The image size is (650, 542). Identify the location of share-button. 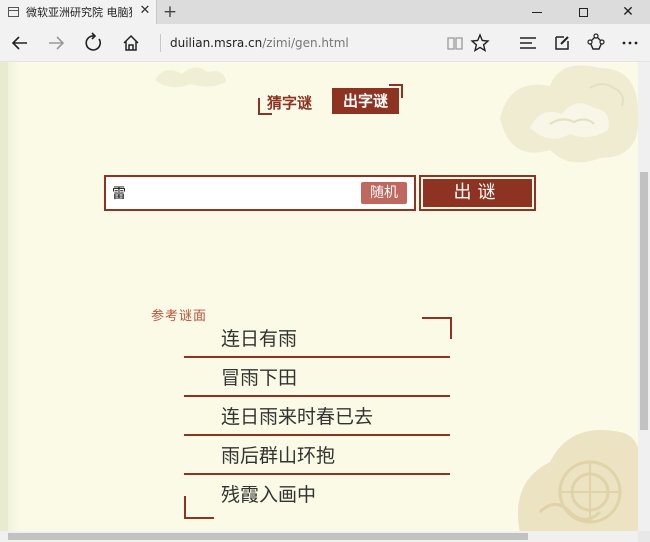
(596, 43).